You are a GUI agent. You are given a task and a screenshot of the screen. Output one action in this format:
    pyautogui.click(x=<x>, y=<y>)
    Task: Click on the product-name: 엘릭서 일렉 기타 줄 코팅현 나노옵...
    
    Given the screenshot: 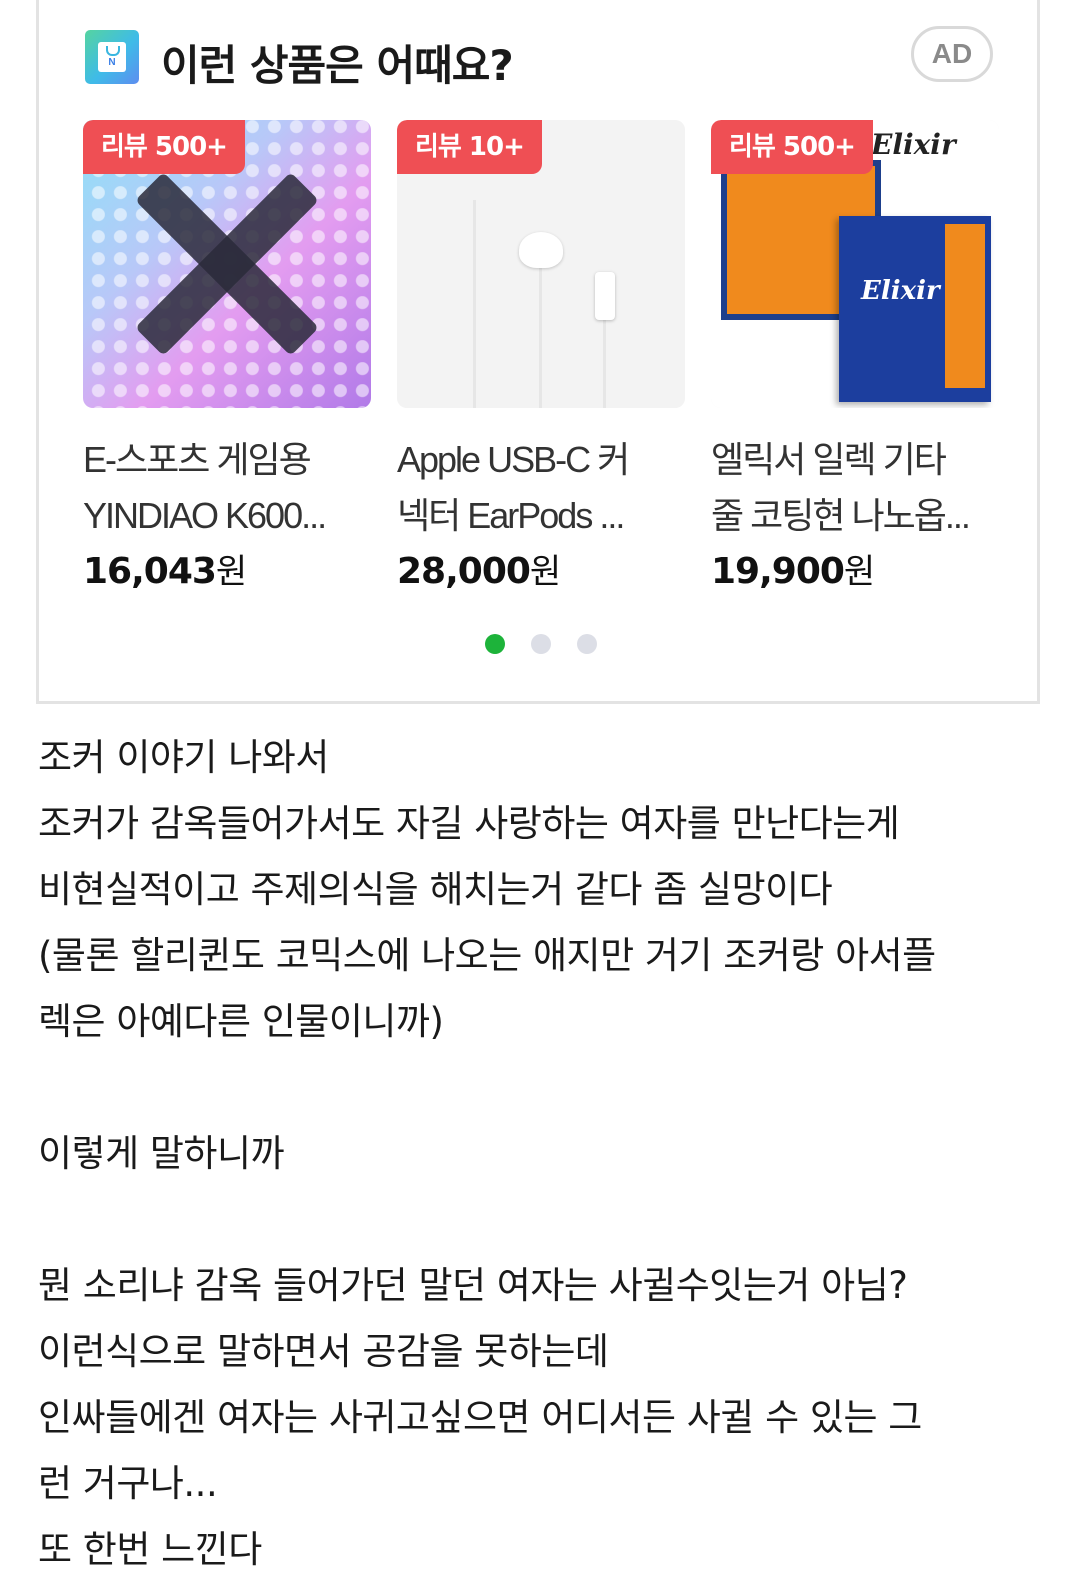 What is the action you would take?
    pyautogui.click(x=855, y=488)
    